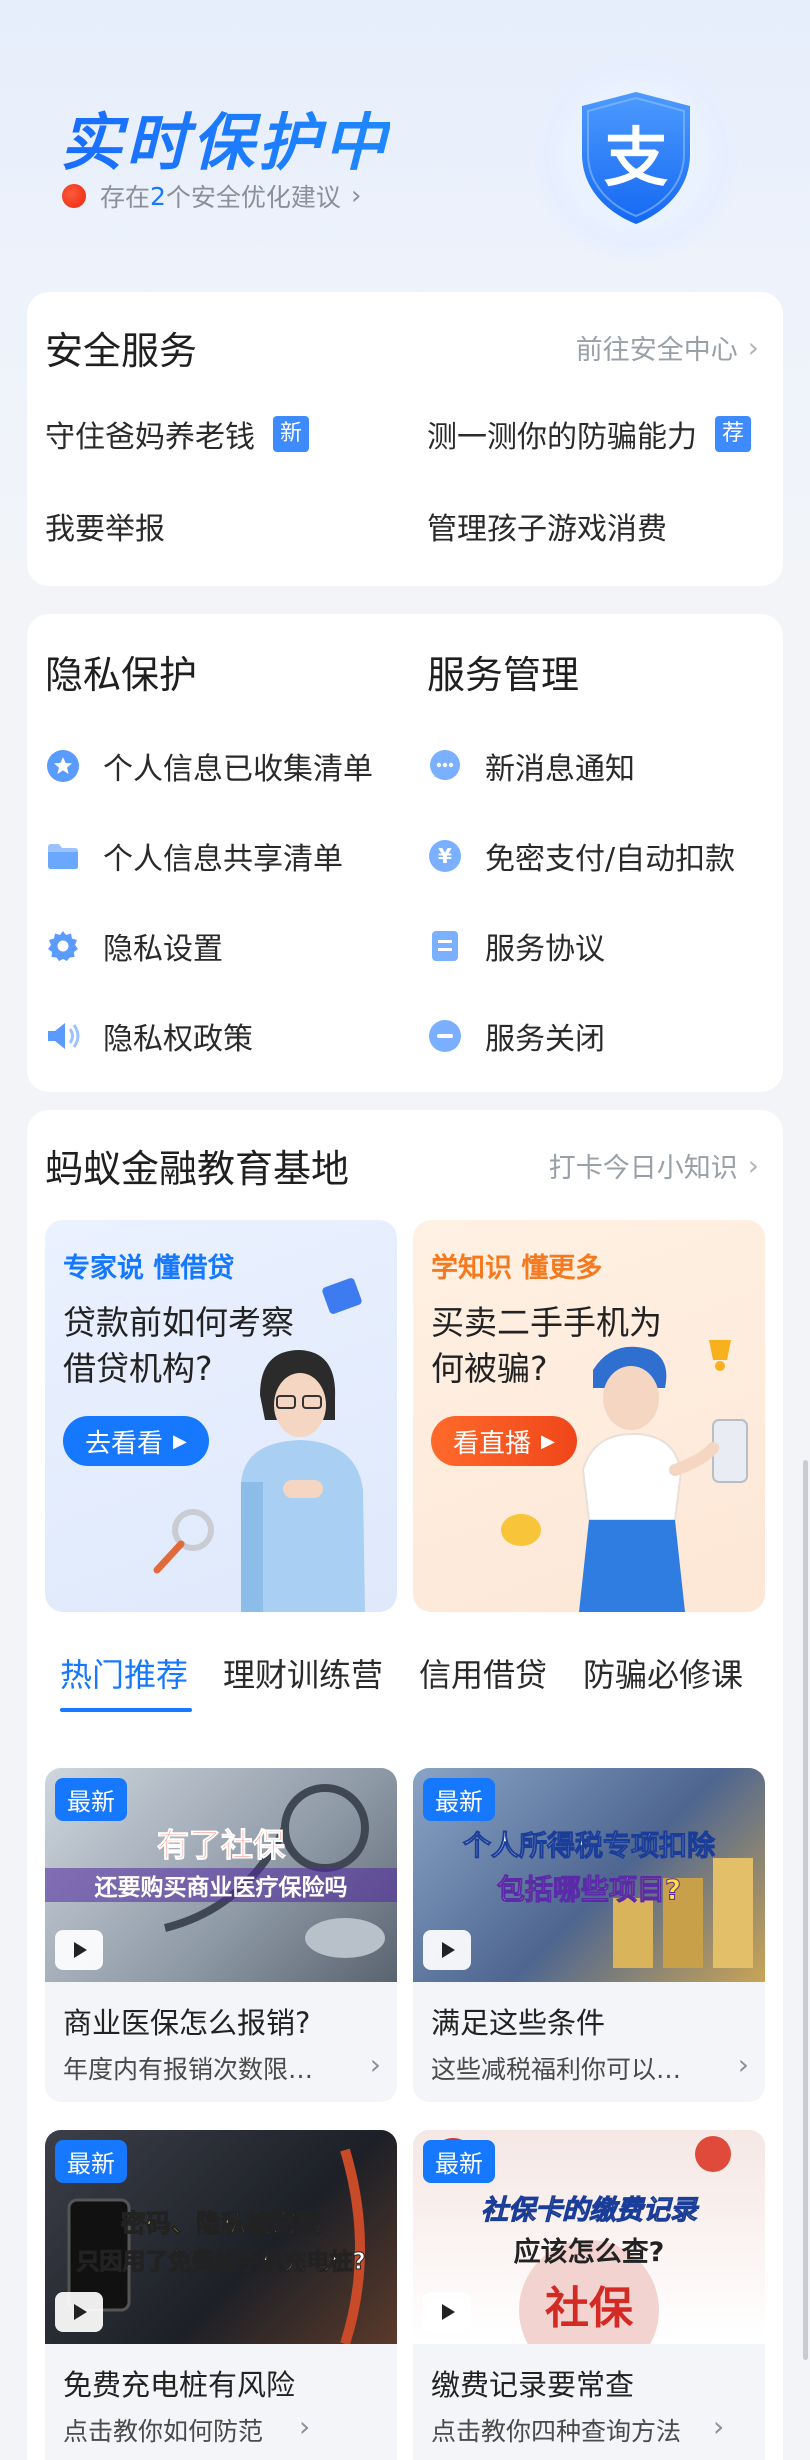 This screenshot has width=810, height=2460. What do you see at coordinates (503, 675) in the screenshot?
I see `service-management-title: 服务管理` at bounding box center [503, 675].